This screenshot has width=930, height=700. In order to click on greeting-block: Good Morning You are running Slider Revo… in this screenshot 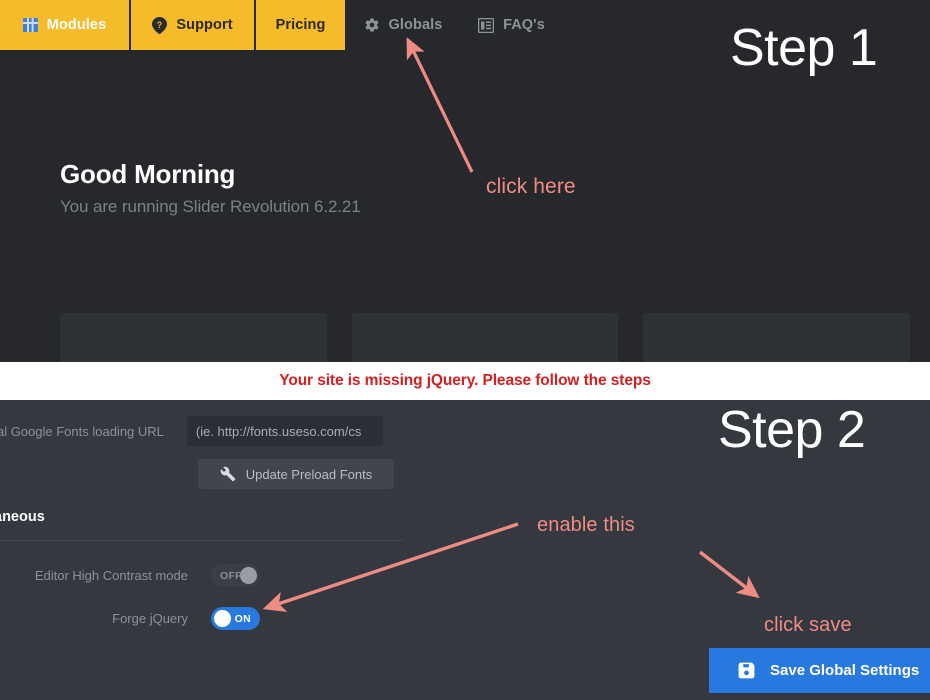, I will do `click(210, 188)`.